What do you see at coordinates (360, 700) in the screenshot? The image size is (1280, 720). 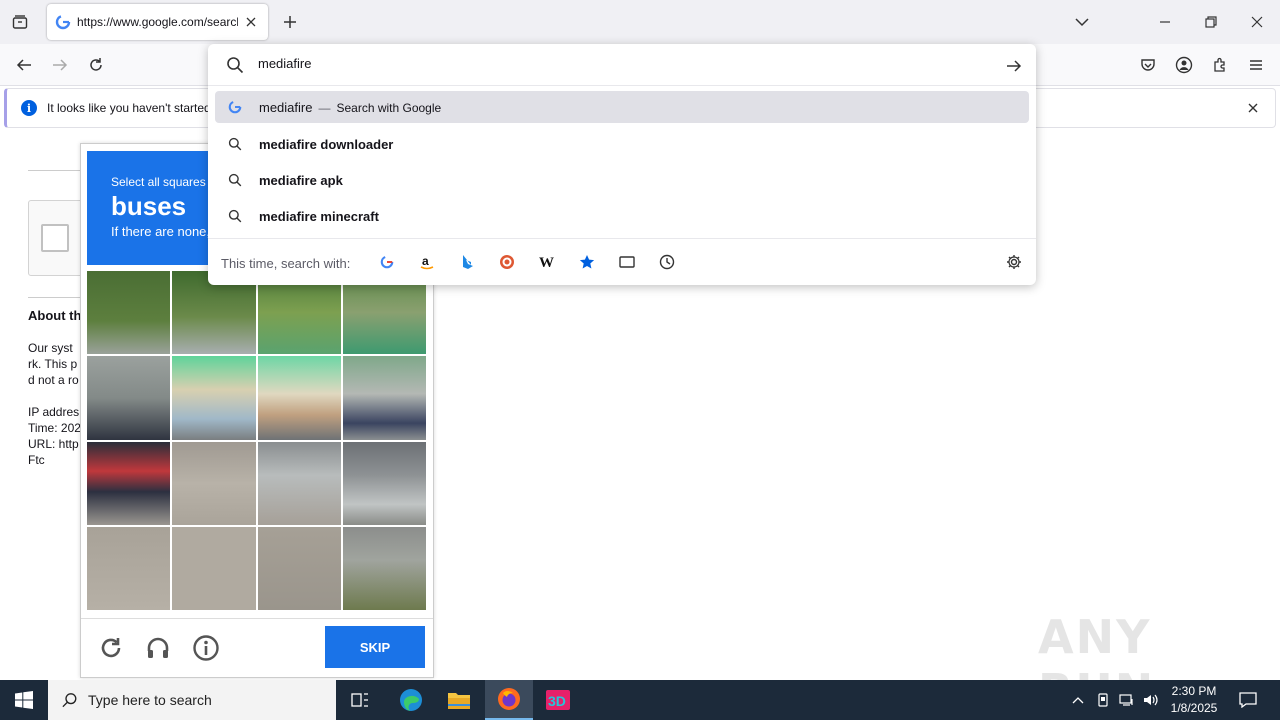 I see `task-view-icon` at bounding box center [360, 700].